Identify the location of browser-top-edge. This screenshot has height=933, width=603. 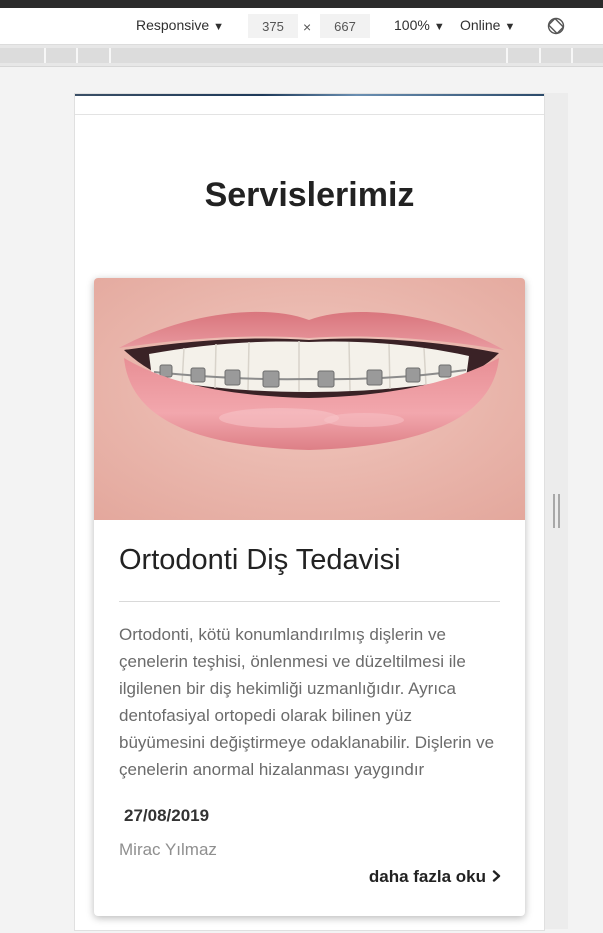
(301, 4).